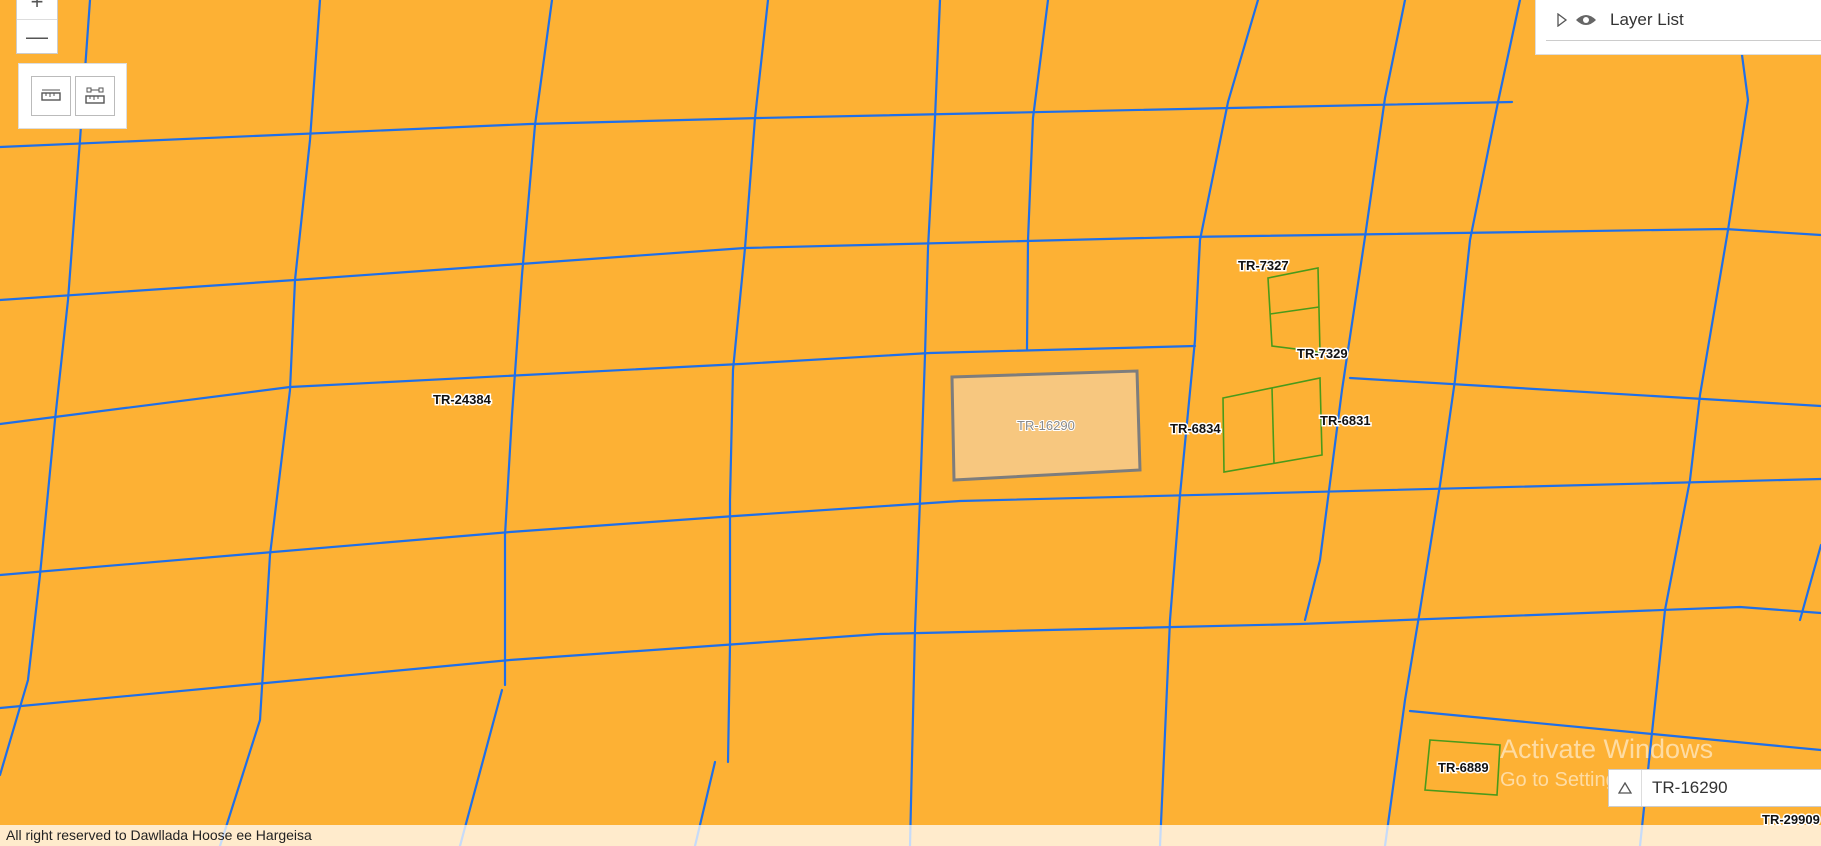 This screenshot has height=846, width=1821. Describe the element at coordinates (37, 9) in the screenshot. I see `plus-icon: +` at that location.